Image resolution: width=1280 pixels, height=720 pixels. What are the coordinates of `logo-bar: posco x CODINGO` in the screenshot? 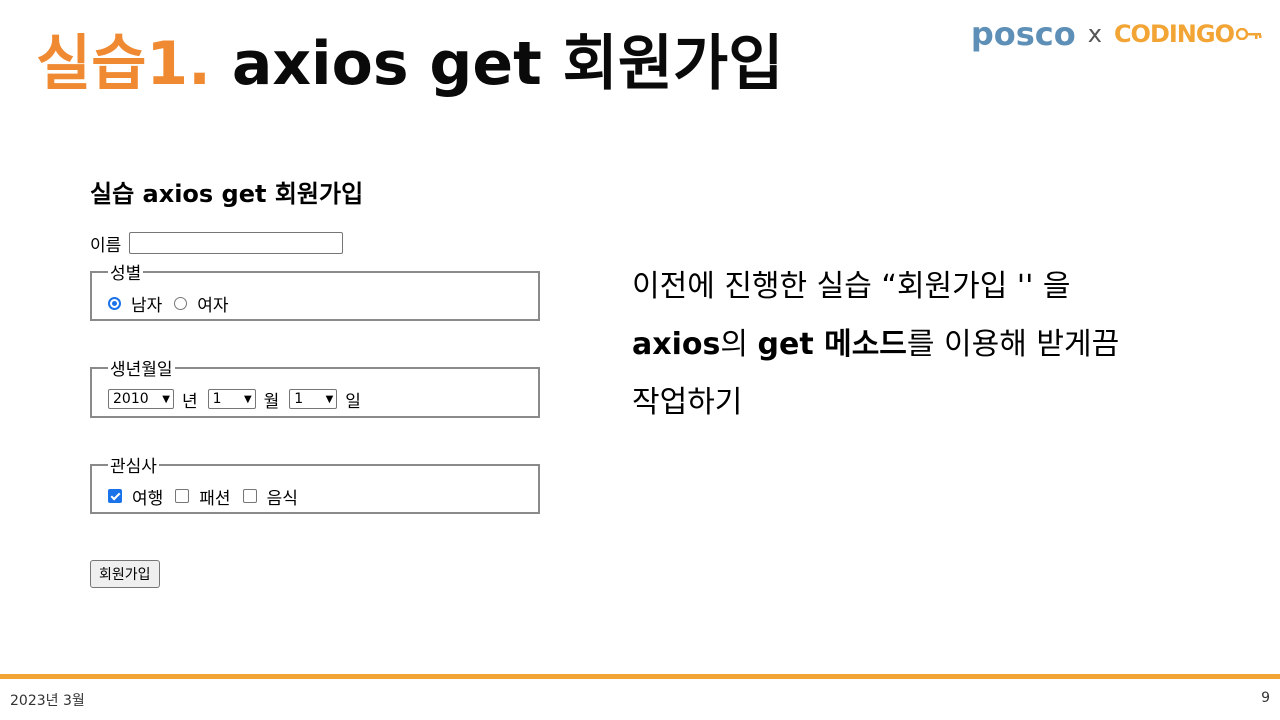 It's located at (1116, 34).